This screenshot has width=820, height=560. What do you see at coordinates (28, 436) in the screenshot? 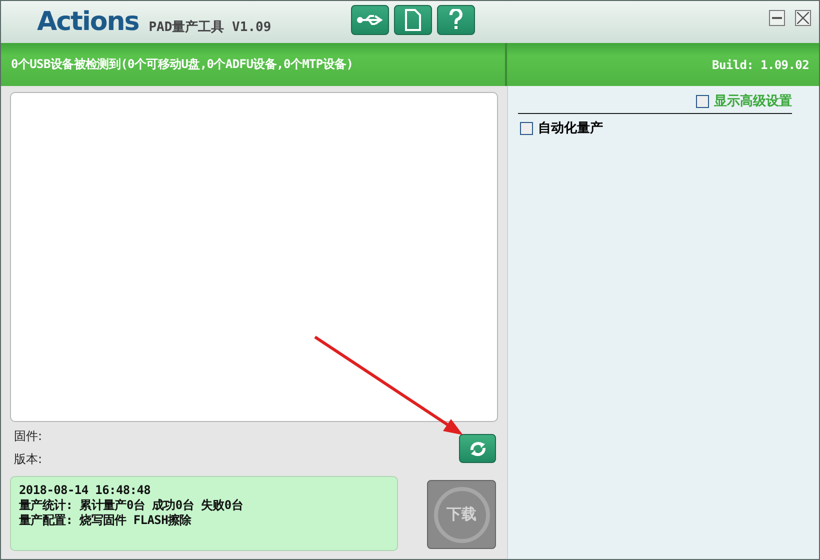
I see `firmware-label: 固件:` at bounding box center [28, 436].